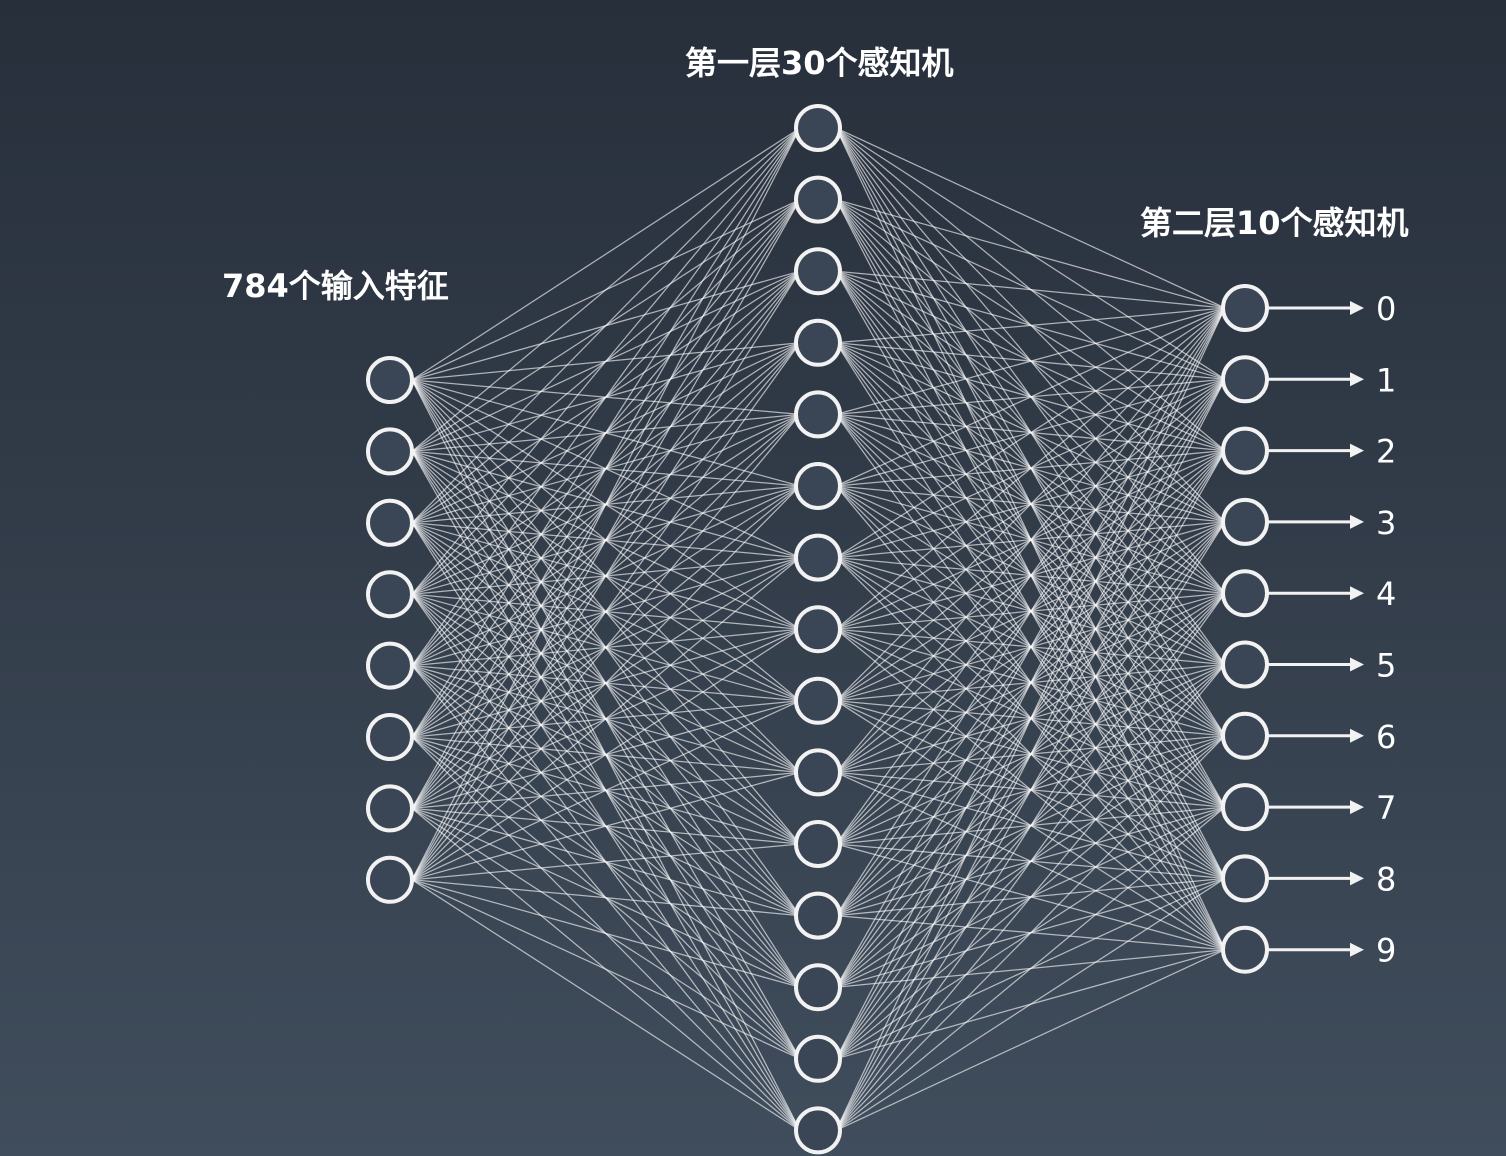 The width and height of the screenshot is (1506, 1156). Describe the element at coordinates (1331, 630) in the screenshot. I see `output-arrows: 0 1 2 3 4 5 6 7 8 9` at that location.